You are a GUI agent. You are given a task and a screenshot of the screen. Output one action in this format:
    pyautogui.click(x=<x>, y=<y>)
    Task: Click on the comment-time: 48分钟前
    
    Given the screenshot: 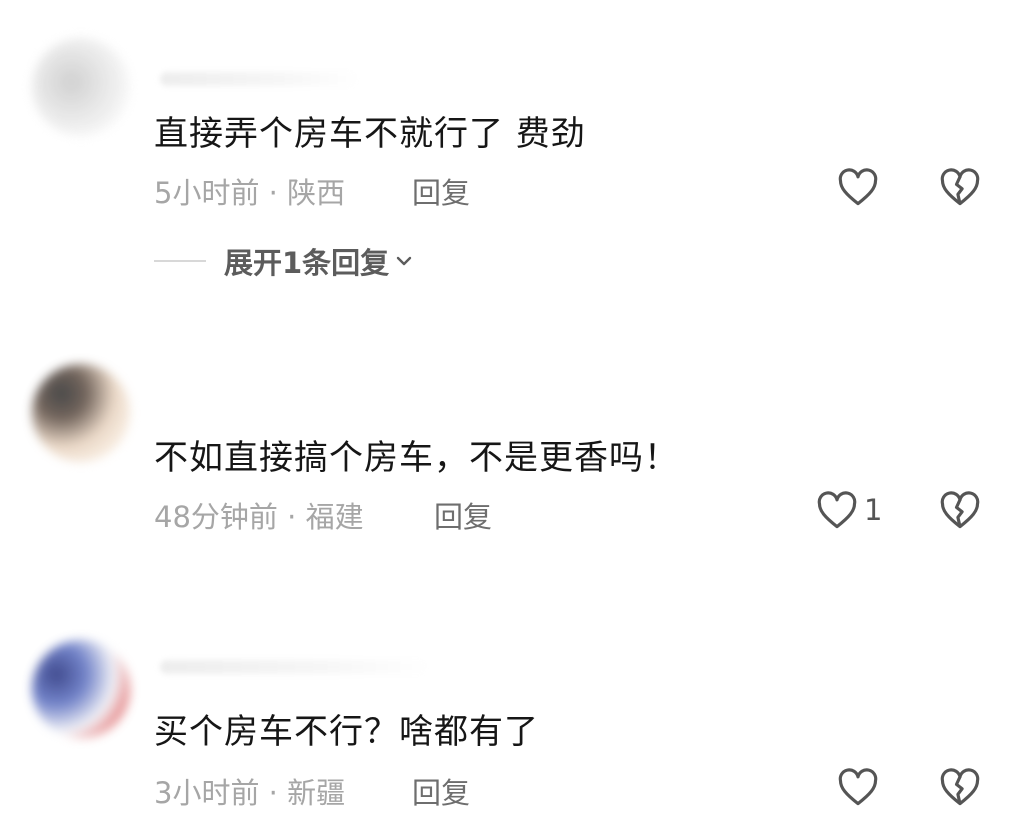 What is the action you would take?
    pyautogui.click(x=216, y=517)
    